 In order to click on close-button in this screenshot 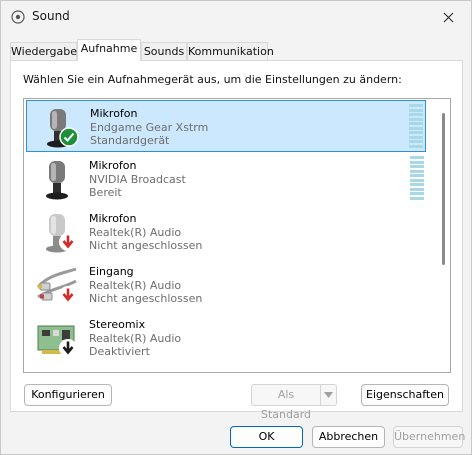, I will do `click(448, 17)`.